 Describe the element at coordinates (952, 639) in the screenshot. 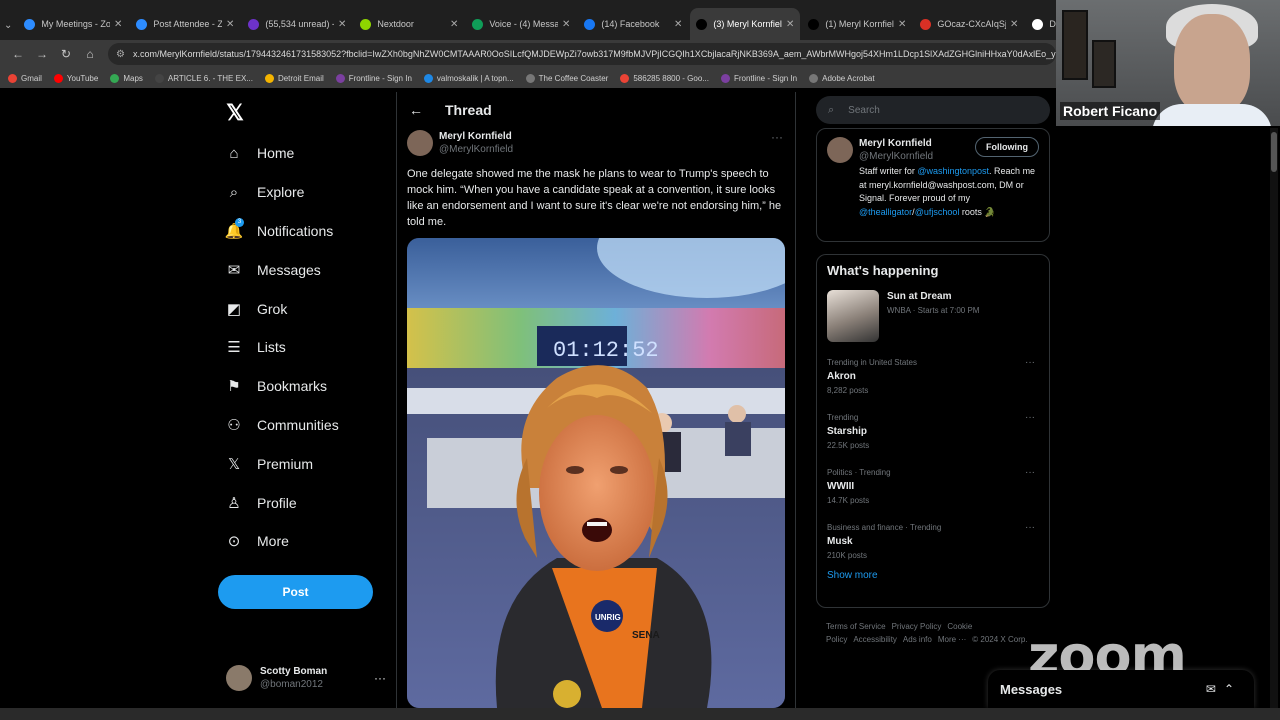

I see `footer-link: More ···` at that location.